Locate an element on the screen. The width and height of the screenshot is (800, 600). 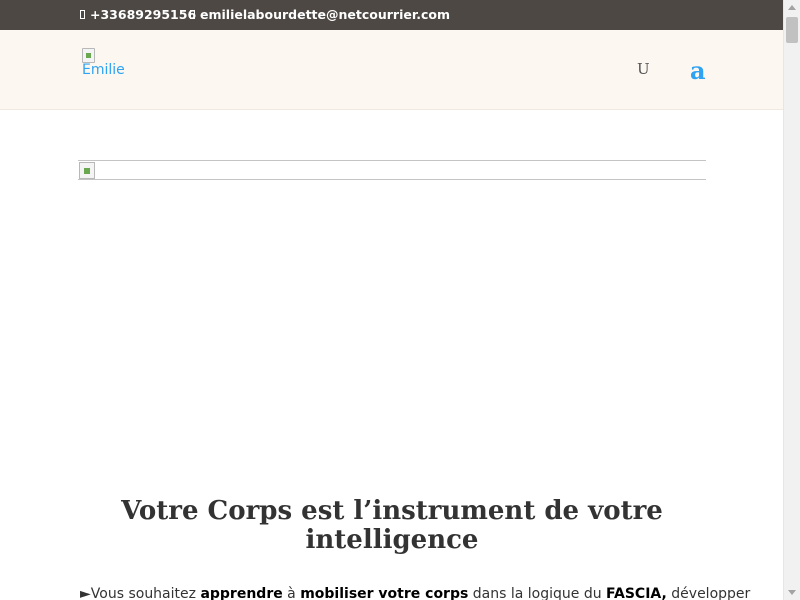
scrollbar-thumb is located at coordinates (792, 30).